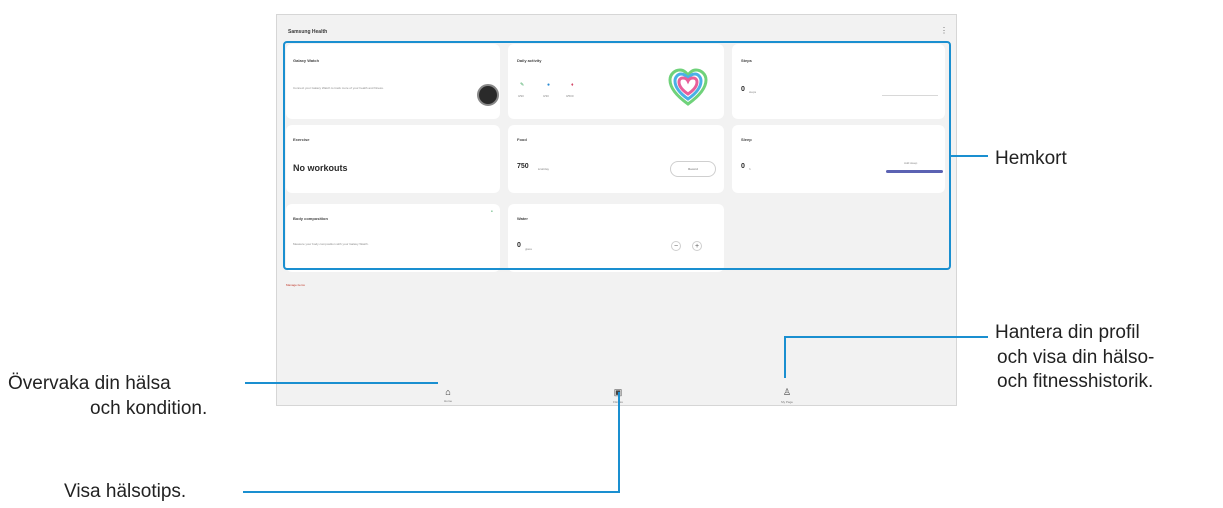 Image resolution: width=1223 pixels, height=508 pixels. Describe the element at coordinates (1067, 332) in the screenshot. I see `callout-profile-1: Hantera din profil` at that location.